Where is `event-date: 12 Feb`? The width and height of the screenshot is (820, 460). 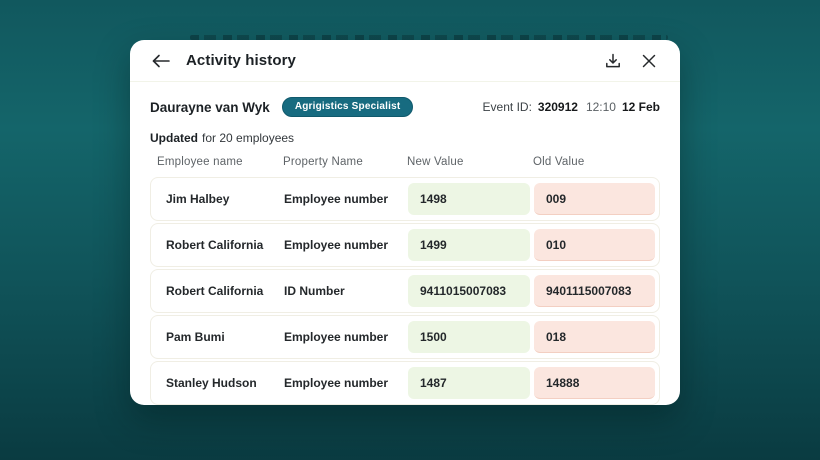
event-date: 12 Feb is located at coordinates (640, 107).